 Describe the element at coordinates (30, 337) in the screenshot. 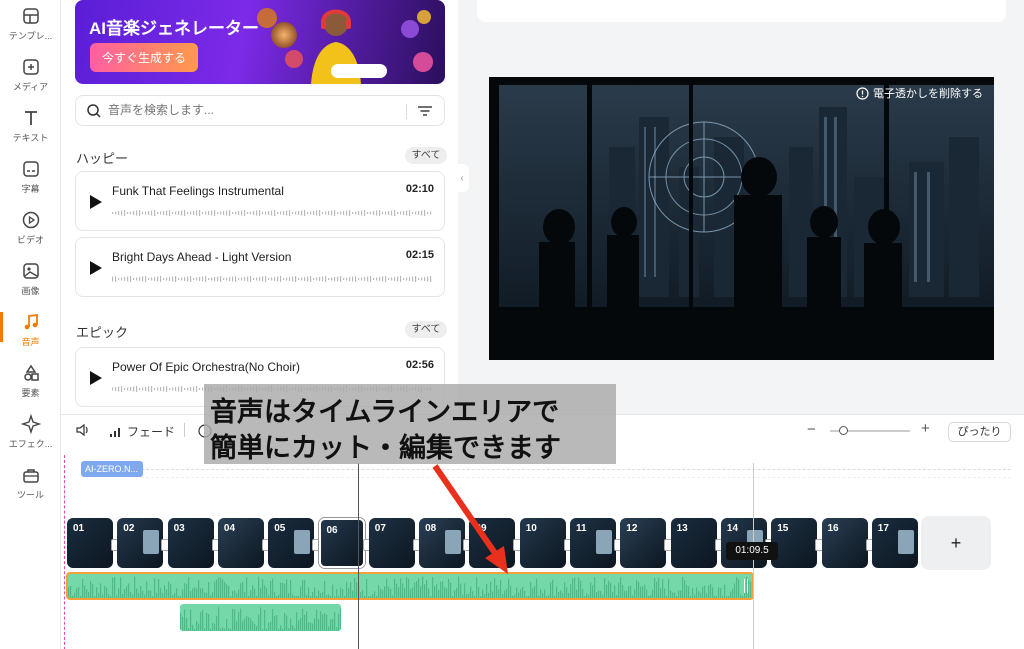

I see `sidebar-item-audio: 音声` at that location.